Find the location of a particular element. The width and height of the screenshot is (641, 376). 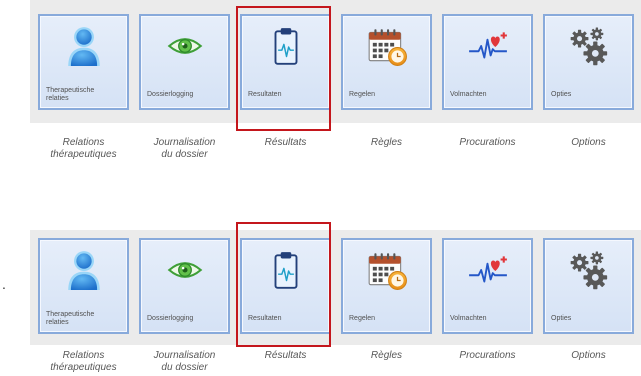

row-marker: . is located at coordinates (4, 284).